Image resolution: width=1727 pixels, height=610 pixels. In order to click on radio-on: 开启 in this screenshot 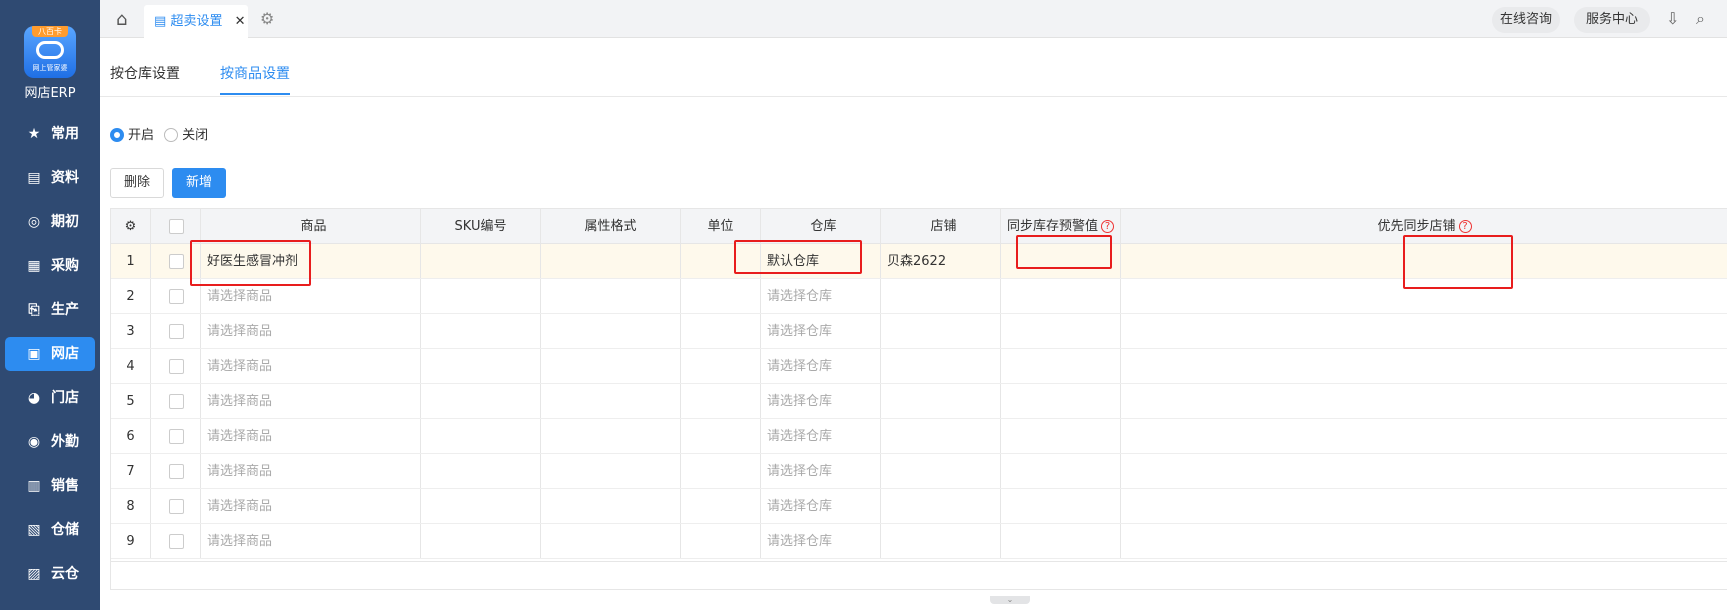, I will do `click(132, 135)`.